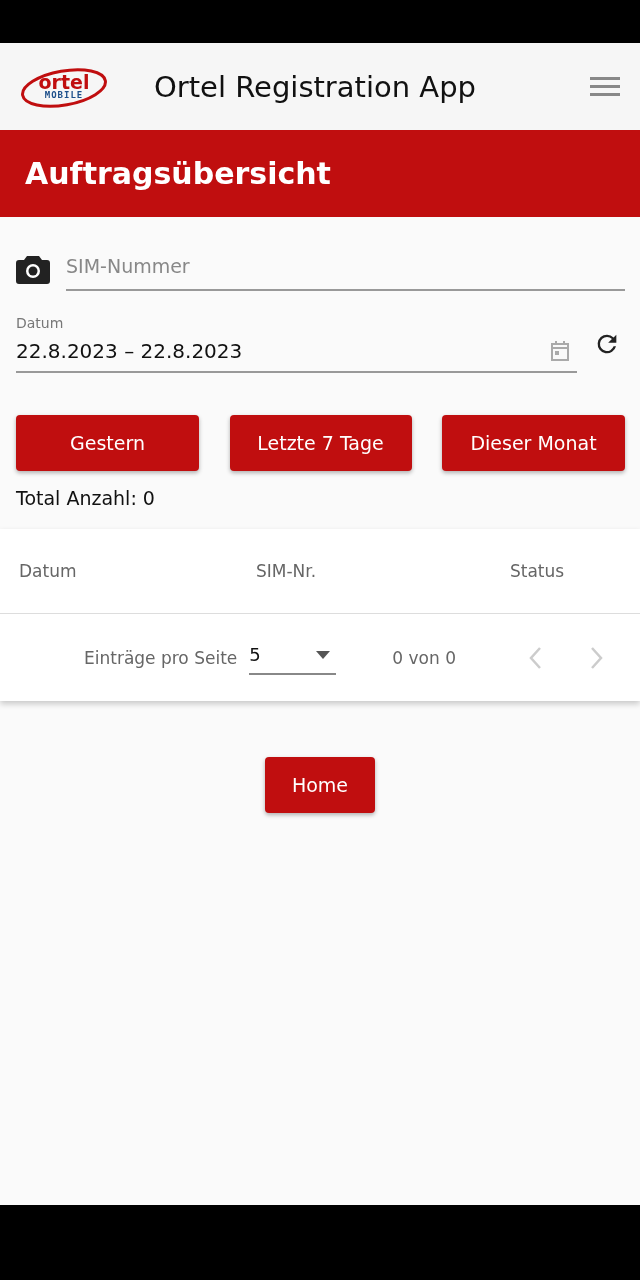 This screenshot has width=640, height=1280. Describe the element at coordinates (86, 498) in the screenshot. I see `total-count: Total Anzahl: 0` at that location.